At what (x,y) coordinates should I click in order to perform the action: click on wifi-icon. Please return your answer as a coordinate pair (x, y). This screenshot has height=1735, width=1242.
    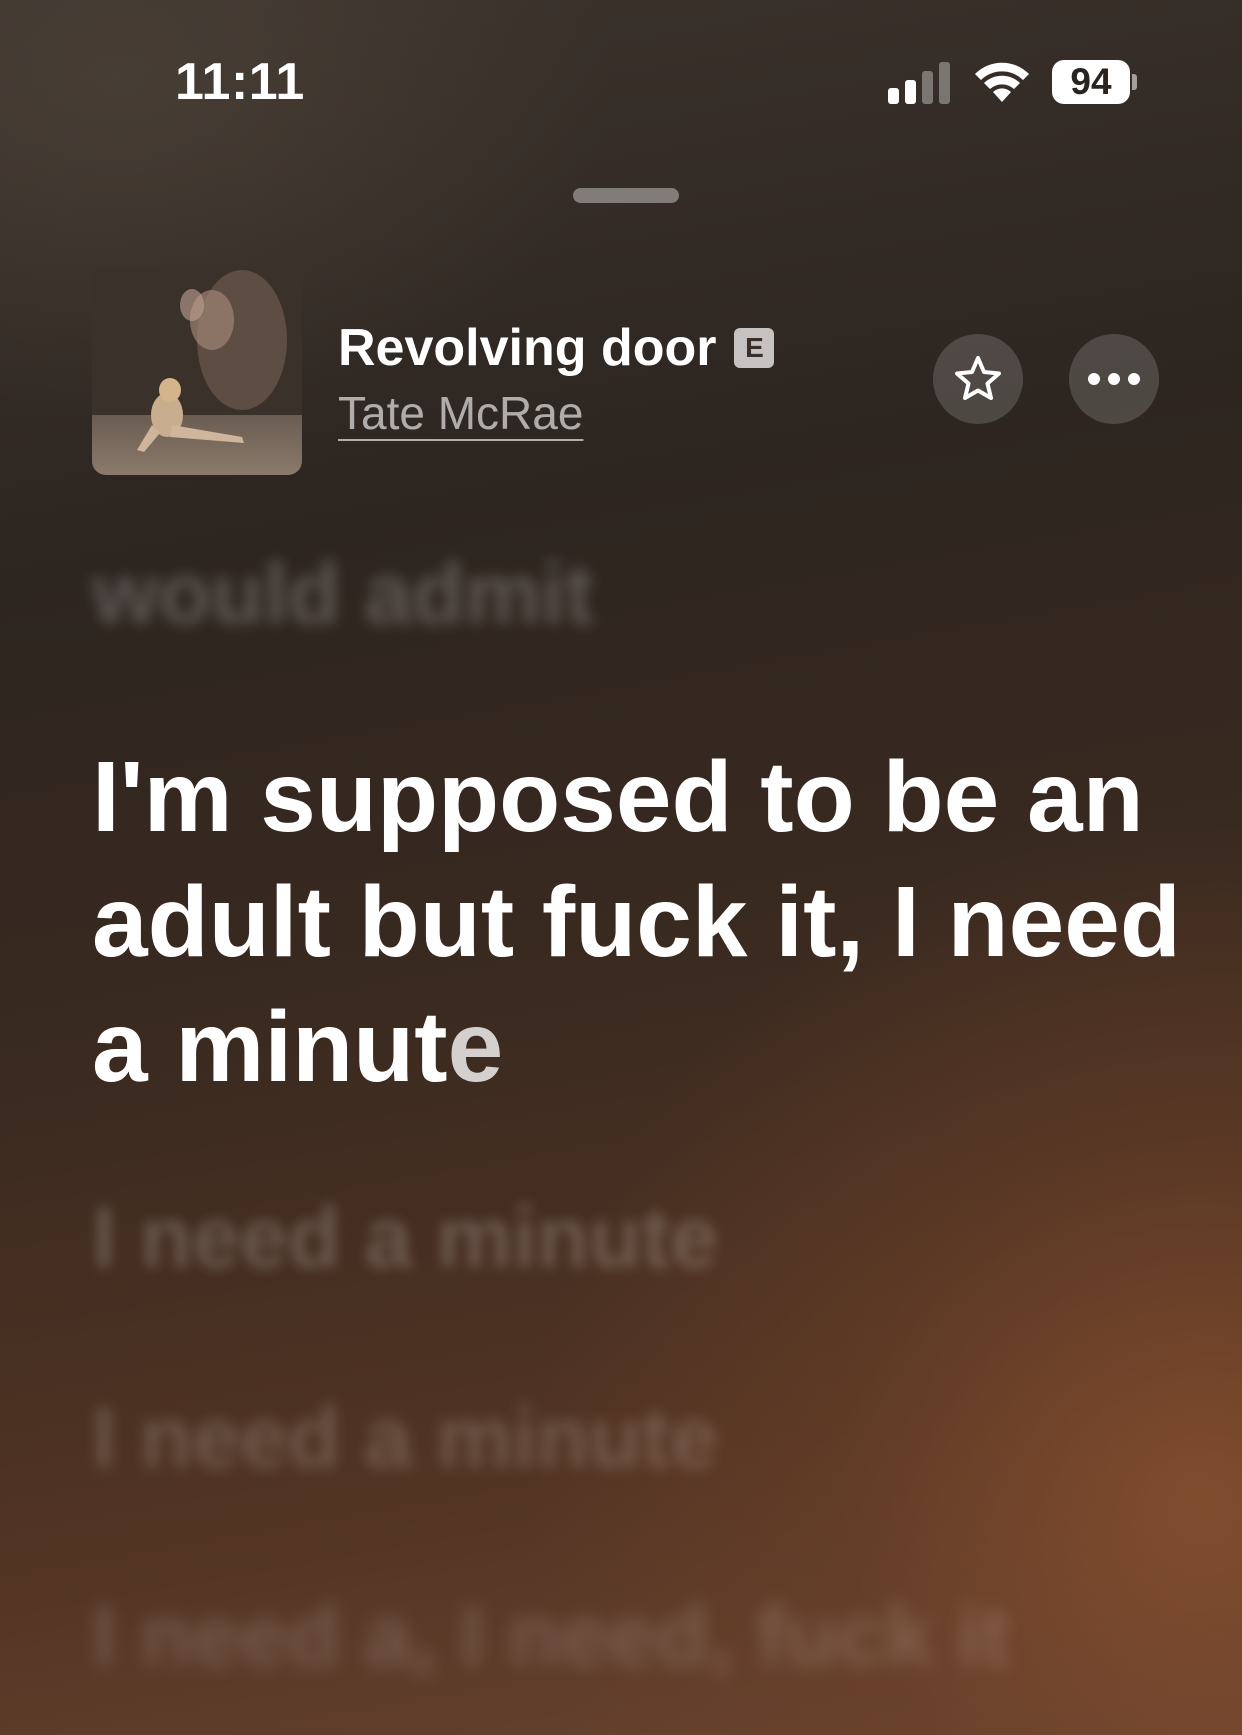
    Looking at the image, I should click on (1002, 82).